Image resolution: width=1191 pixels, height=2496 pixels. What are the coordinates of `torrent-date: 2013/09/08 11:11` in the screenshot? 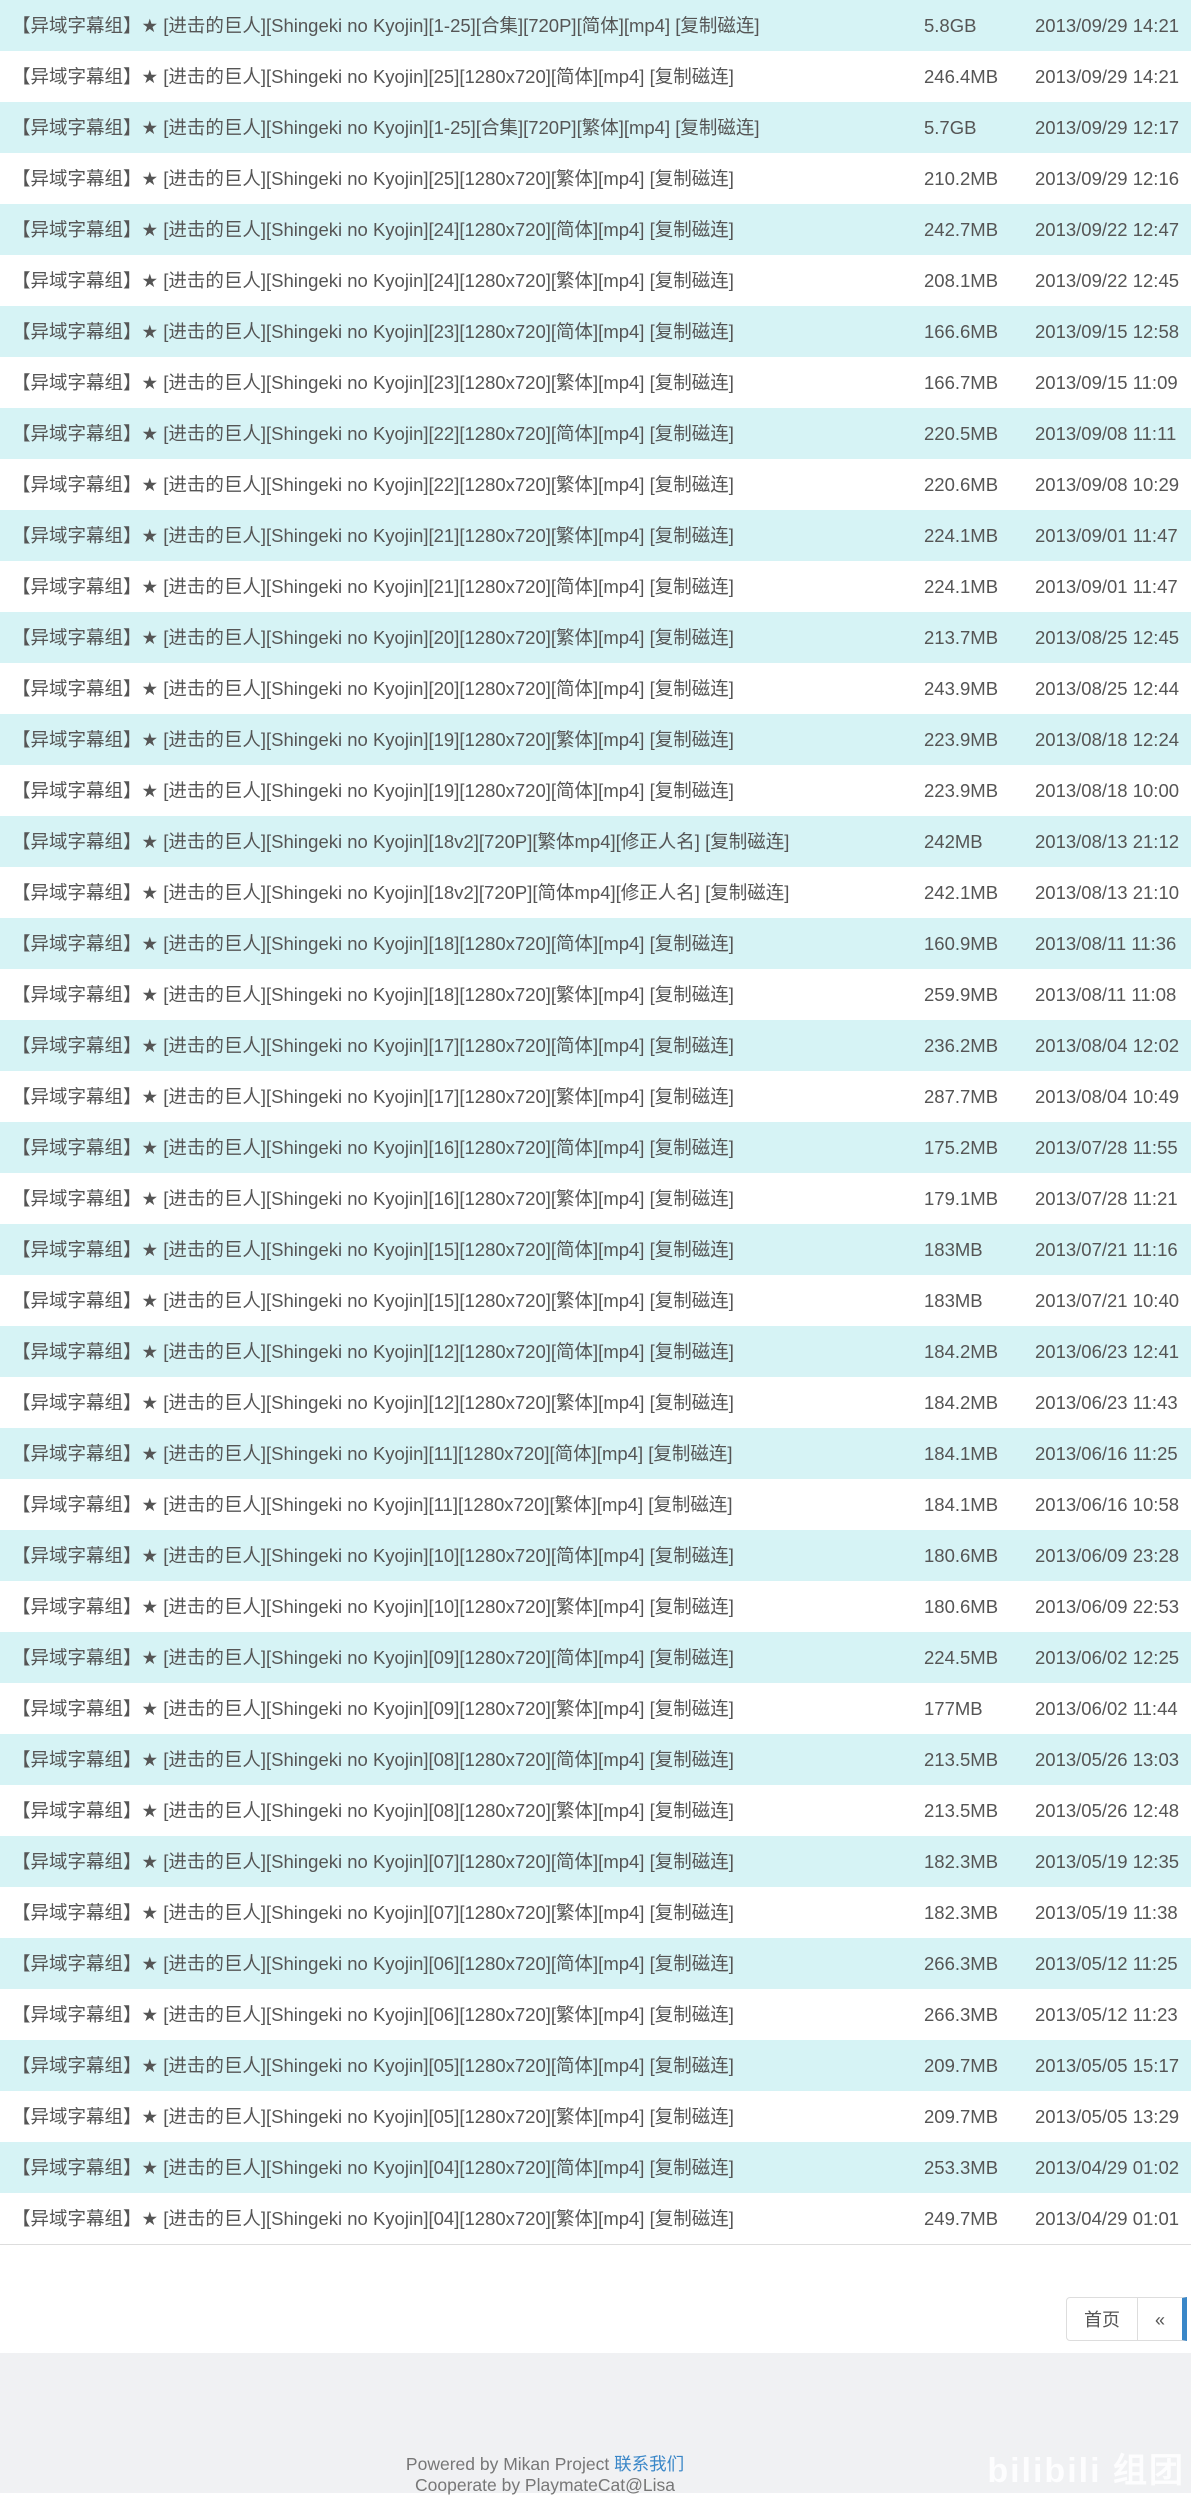 It's located at (1106, 433).